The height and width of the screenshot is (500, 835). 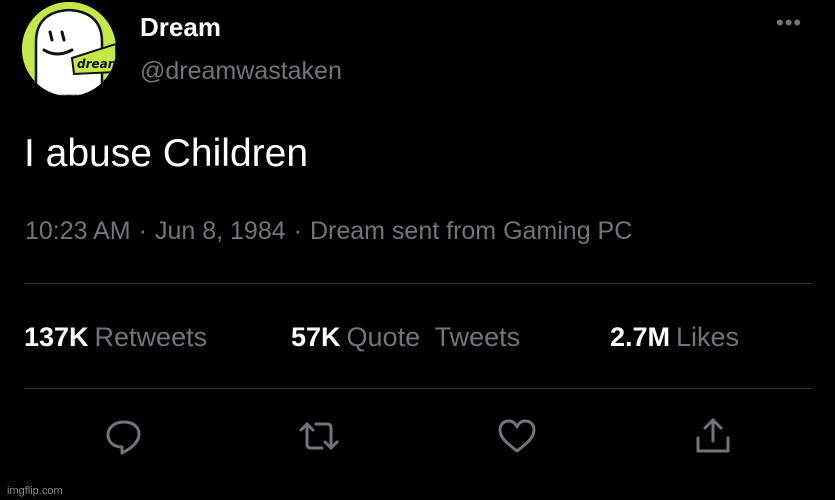 I want to click on retweets-stat: 137K Retweets, so click(x=115, y=337).